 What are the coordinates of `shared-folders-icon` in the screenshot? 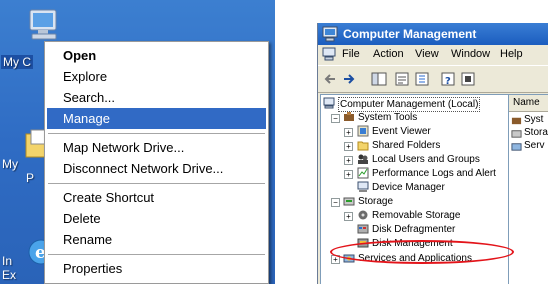 It's located at (363, 146).